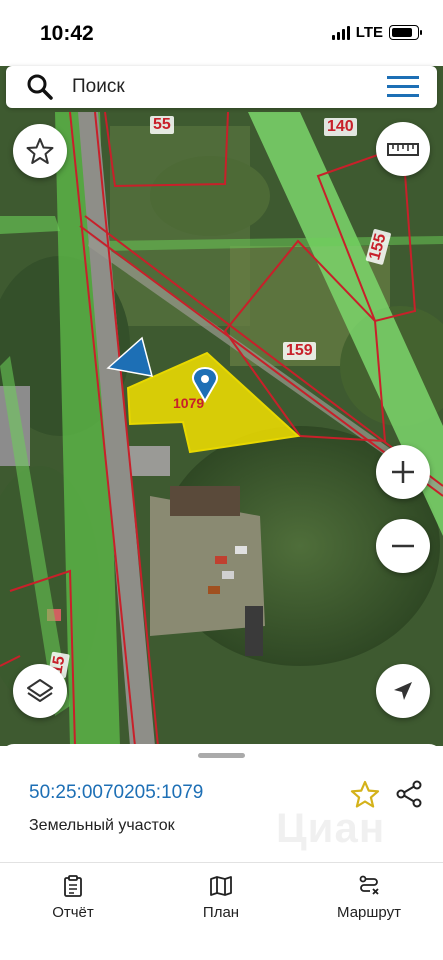 This screenshot has width=443, height=960. I want to click on hamburger-menu-icon, so click(403, 87).